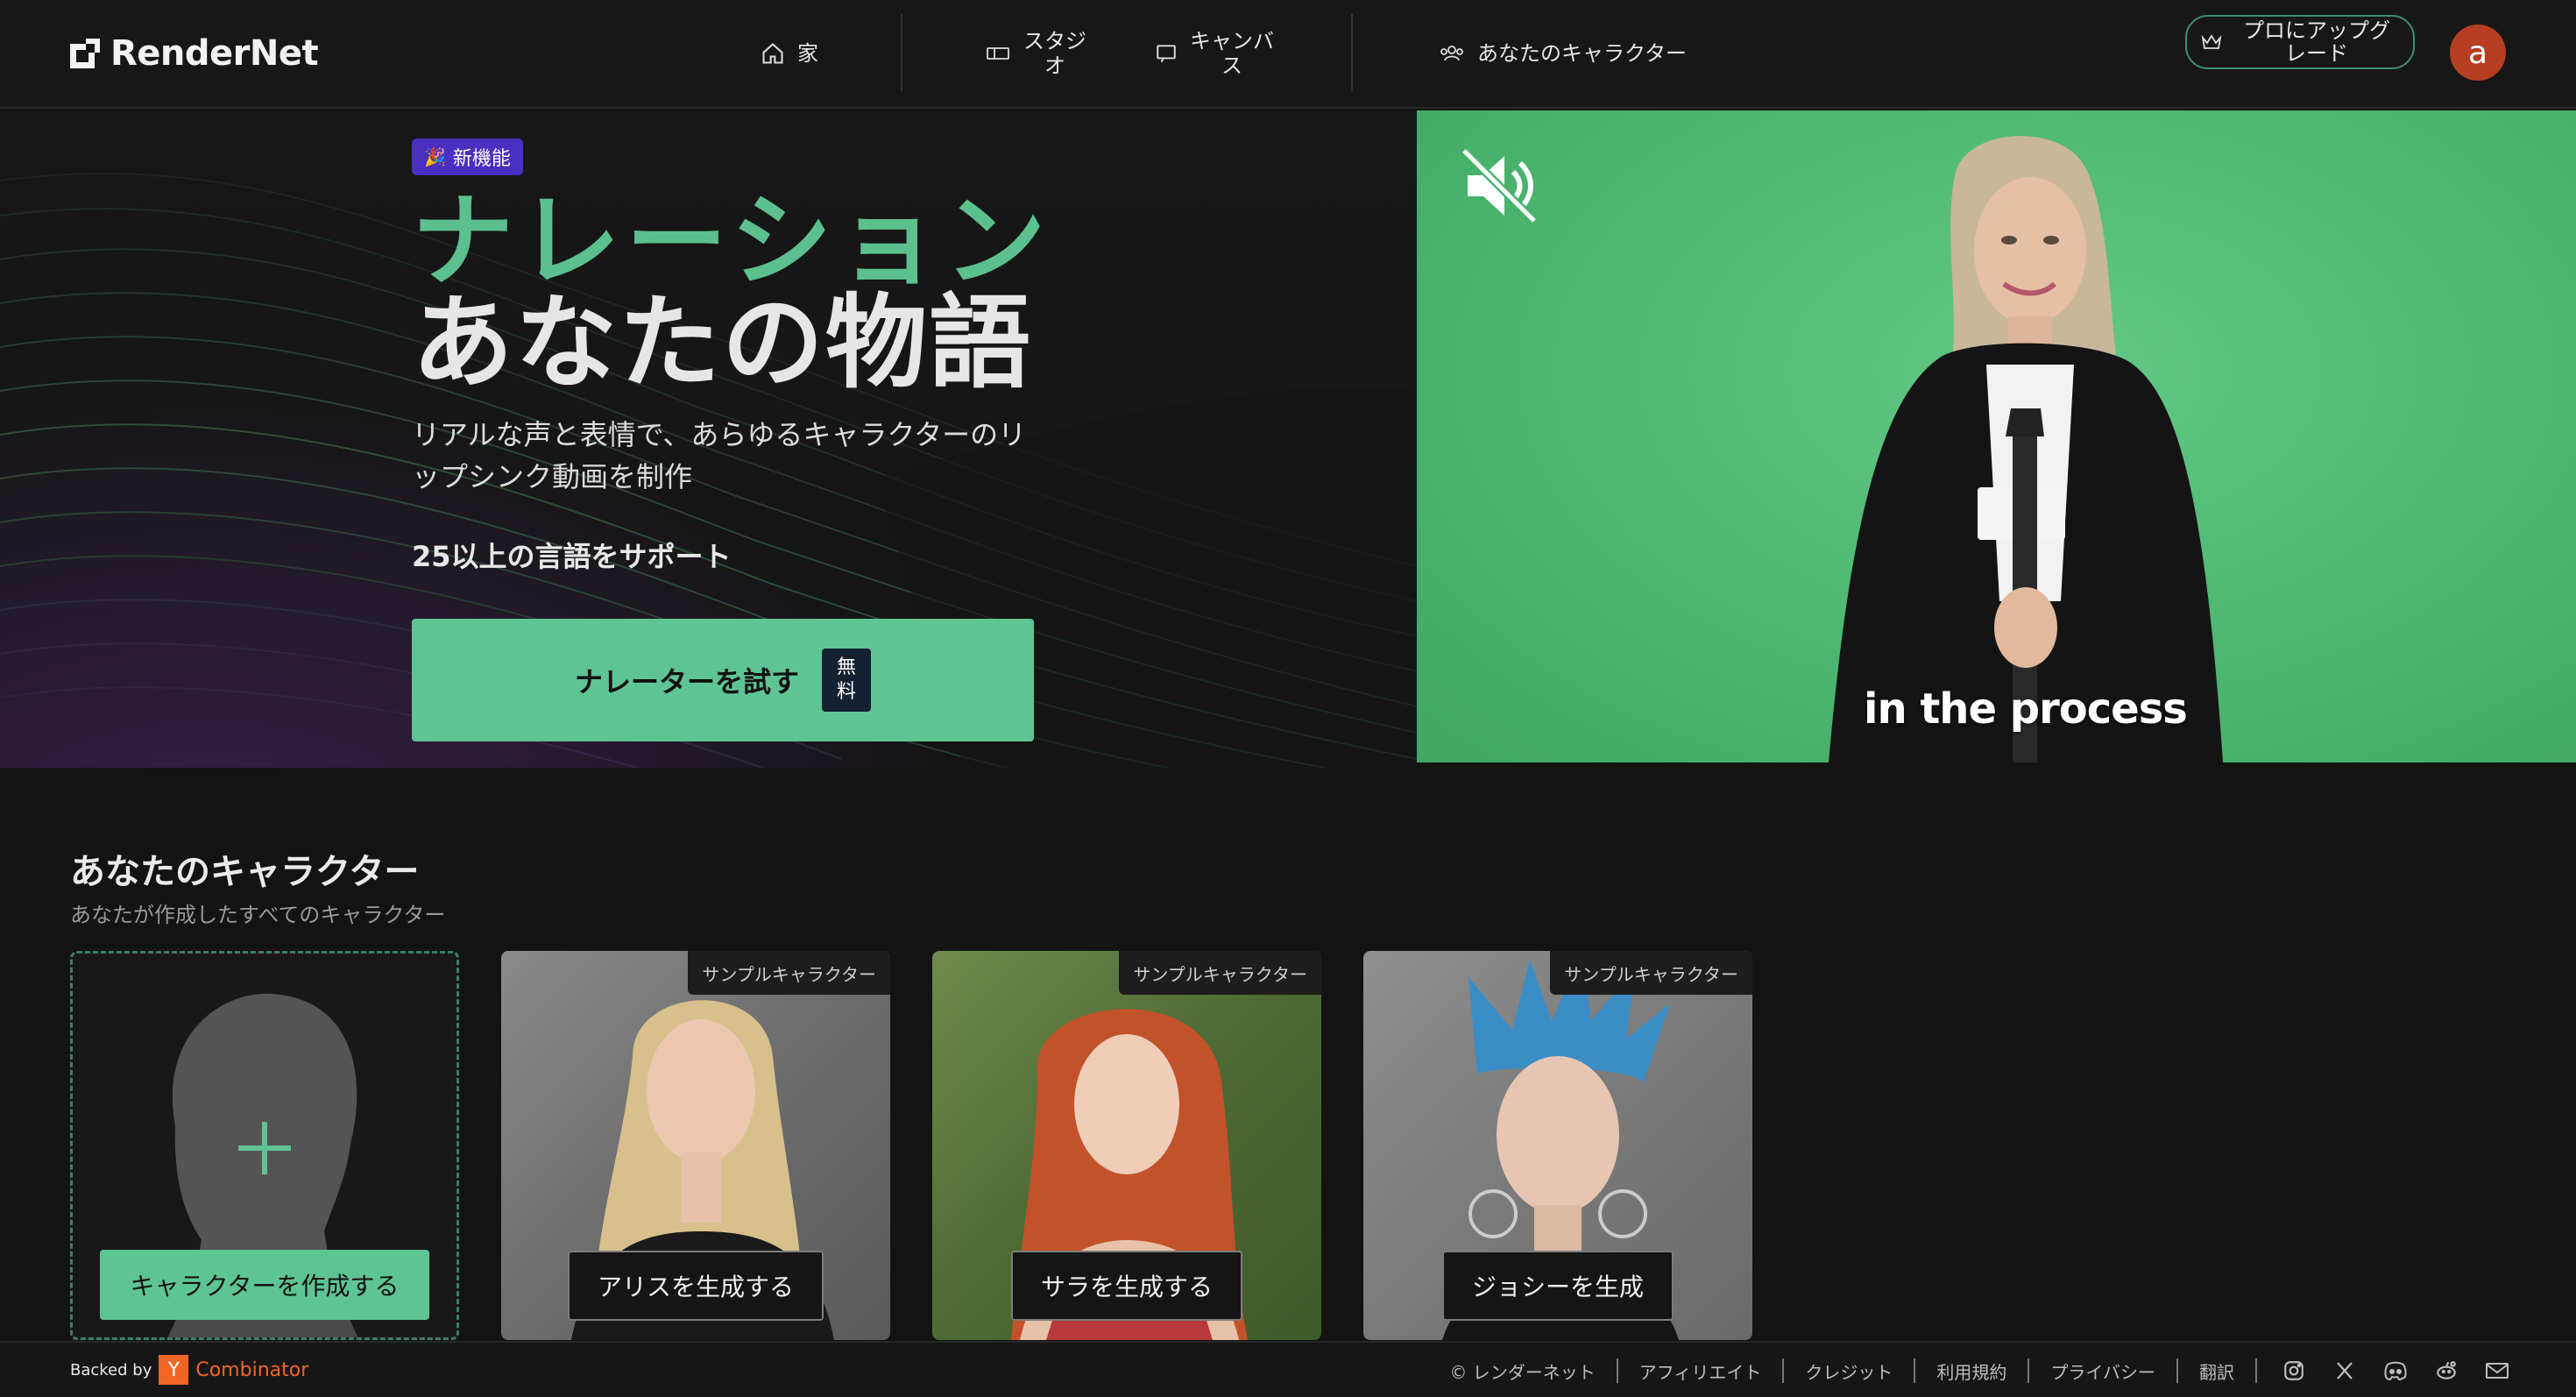 The image size is (2576, 1397). What do you see at coordinates (245, 872) in the screenshot?
I see `characters-section-title: あなたのキャラクター` at bounding box center [245, 872].